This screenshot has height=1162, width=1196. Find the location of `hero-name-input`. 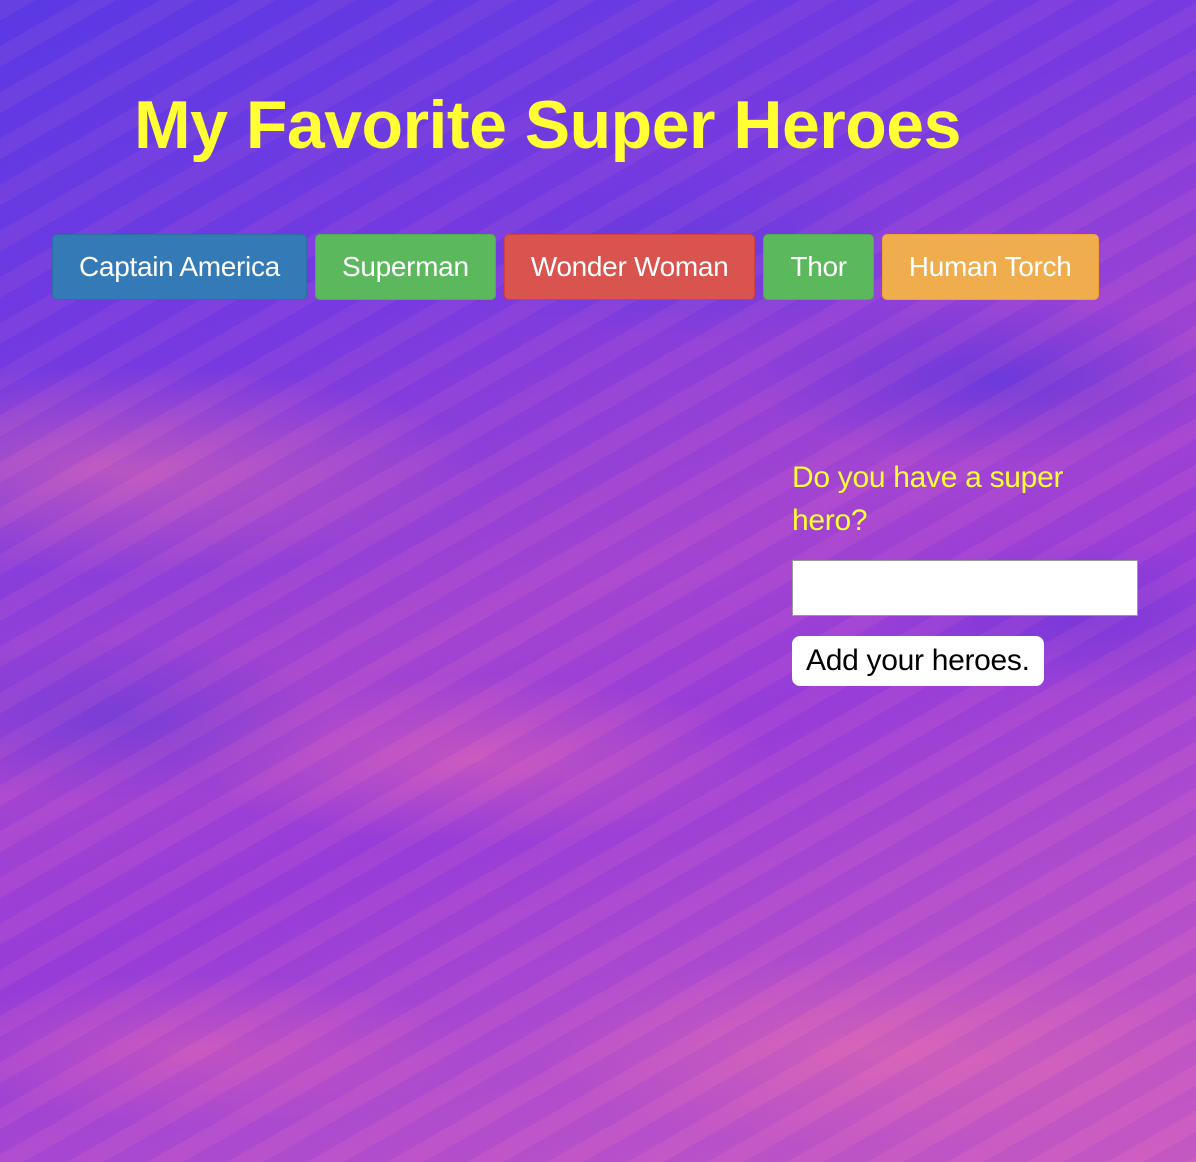

hero-name-input is located at coordinates (965, 588).